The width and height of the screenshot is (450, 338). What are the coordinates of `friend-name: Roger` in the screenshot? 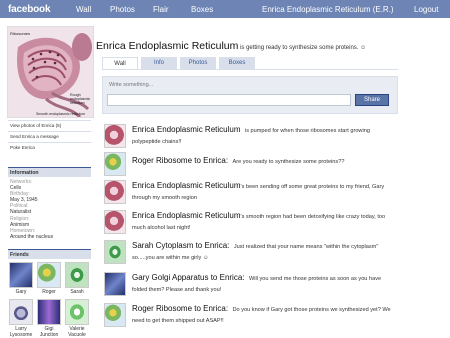 It's located at (49, 292).